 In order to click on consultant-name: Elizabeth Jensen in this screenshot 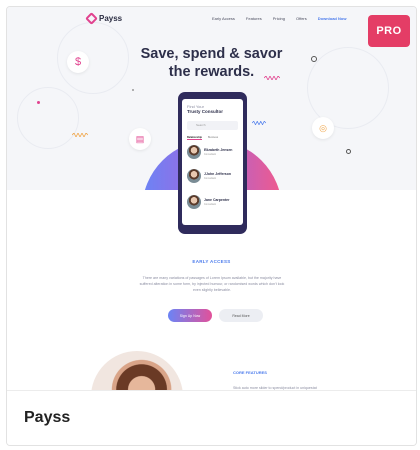, I will do `click(218, 150)`.